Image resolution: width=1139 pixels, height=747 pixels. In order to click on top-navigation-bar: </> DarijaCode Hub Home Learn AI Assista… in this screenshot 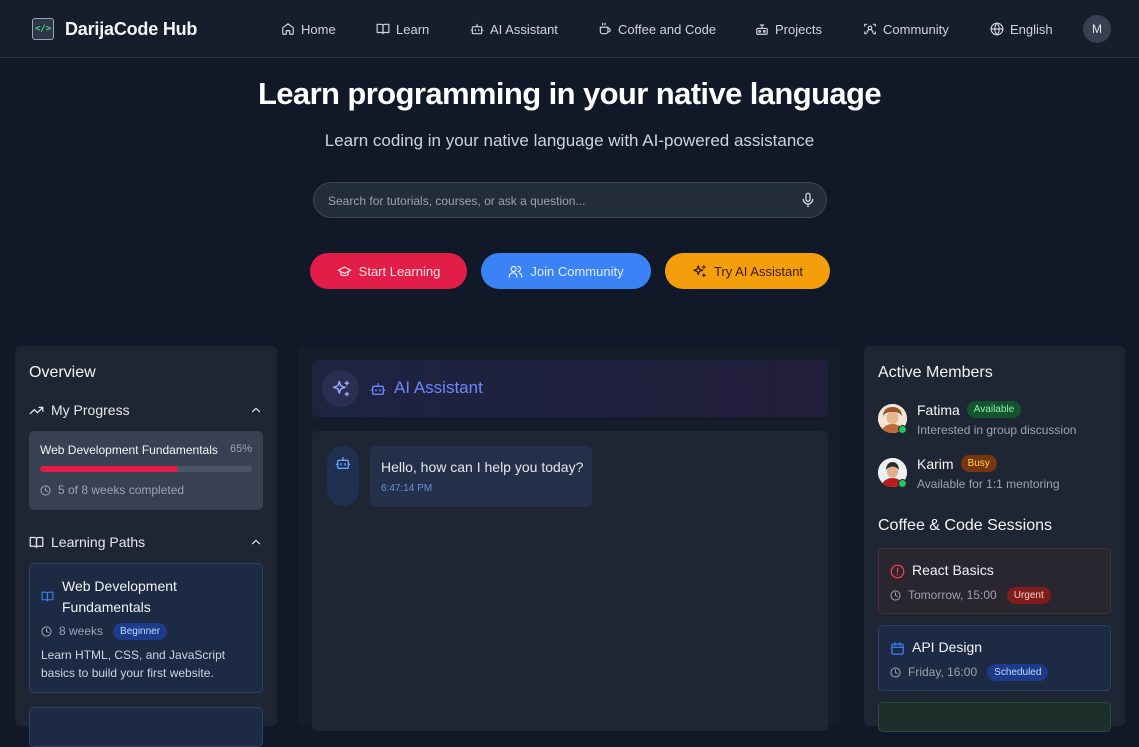, I will do `click(569, 29)`.